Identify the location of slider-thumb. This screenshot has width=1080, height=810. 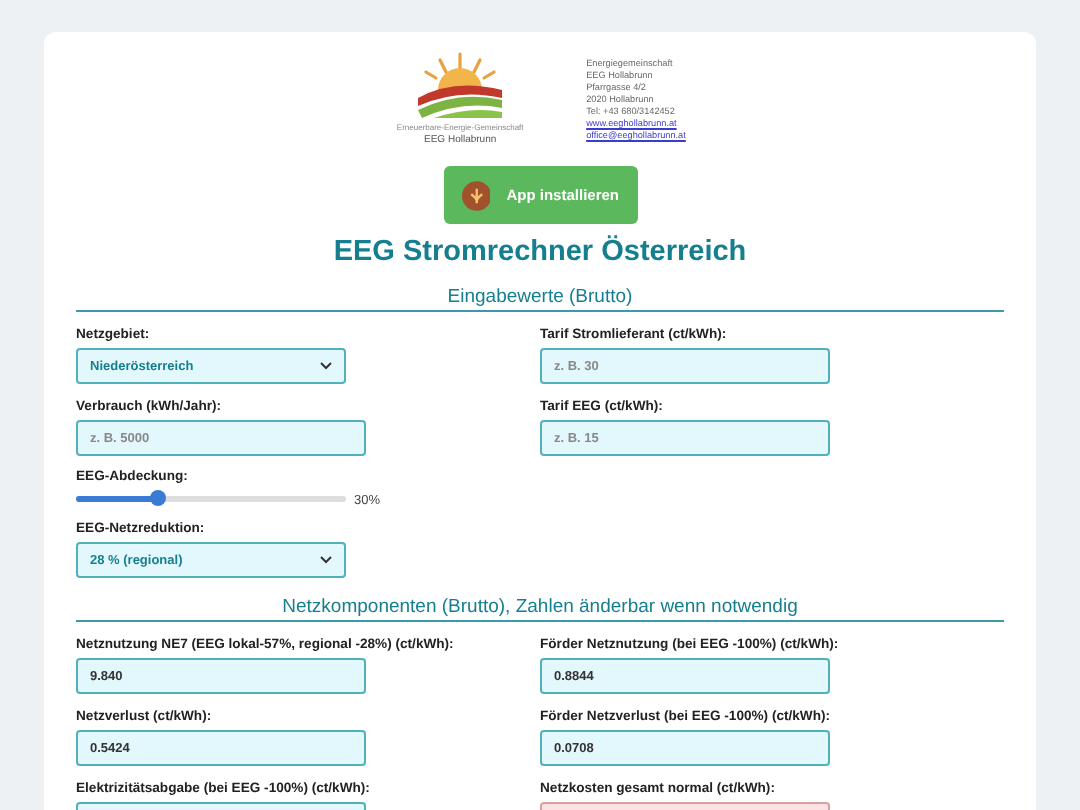
(157, 498).